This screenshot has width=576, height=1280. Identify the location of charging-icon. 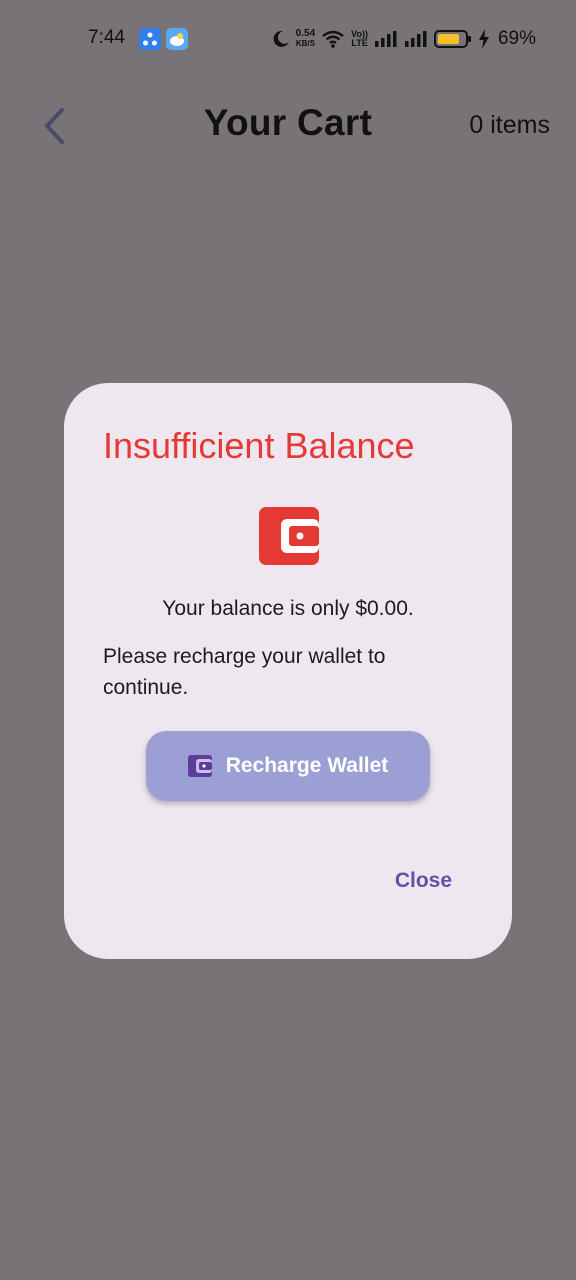
(483, 39).